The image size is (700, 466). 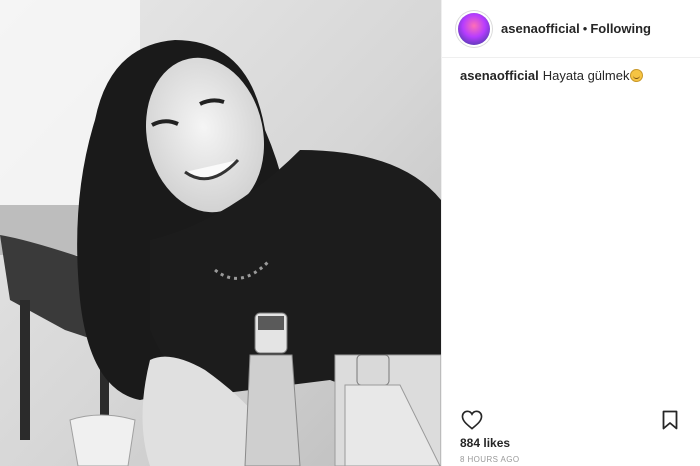 I want to click on action-bar, so click(x=571, y=420).